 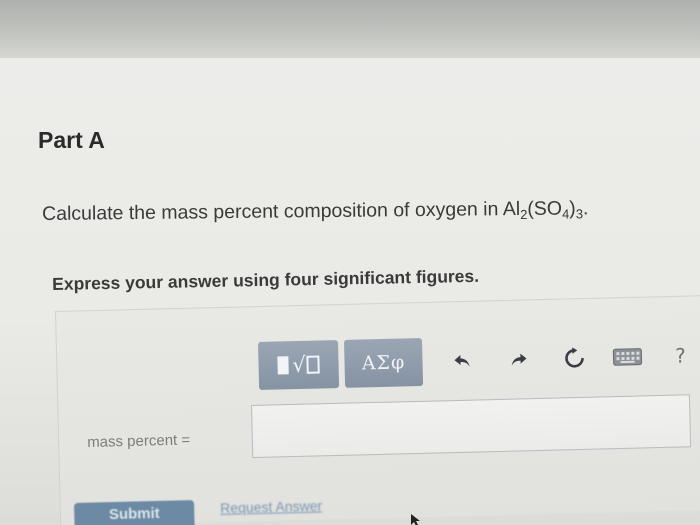 I want to click on keyboard-icon, so click(x=627, y=357).